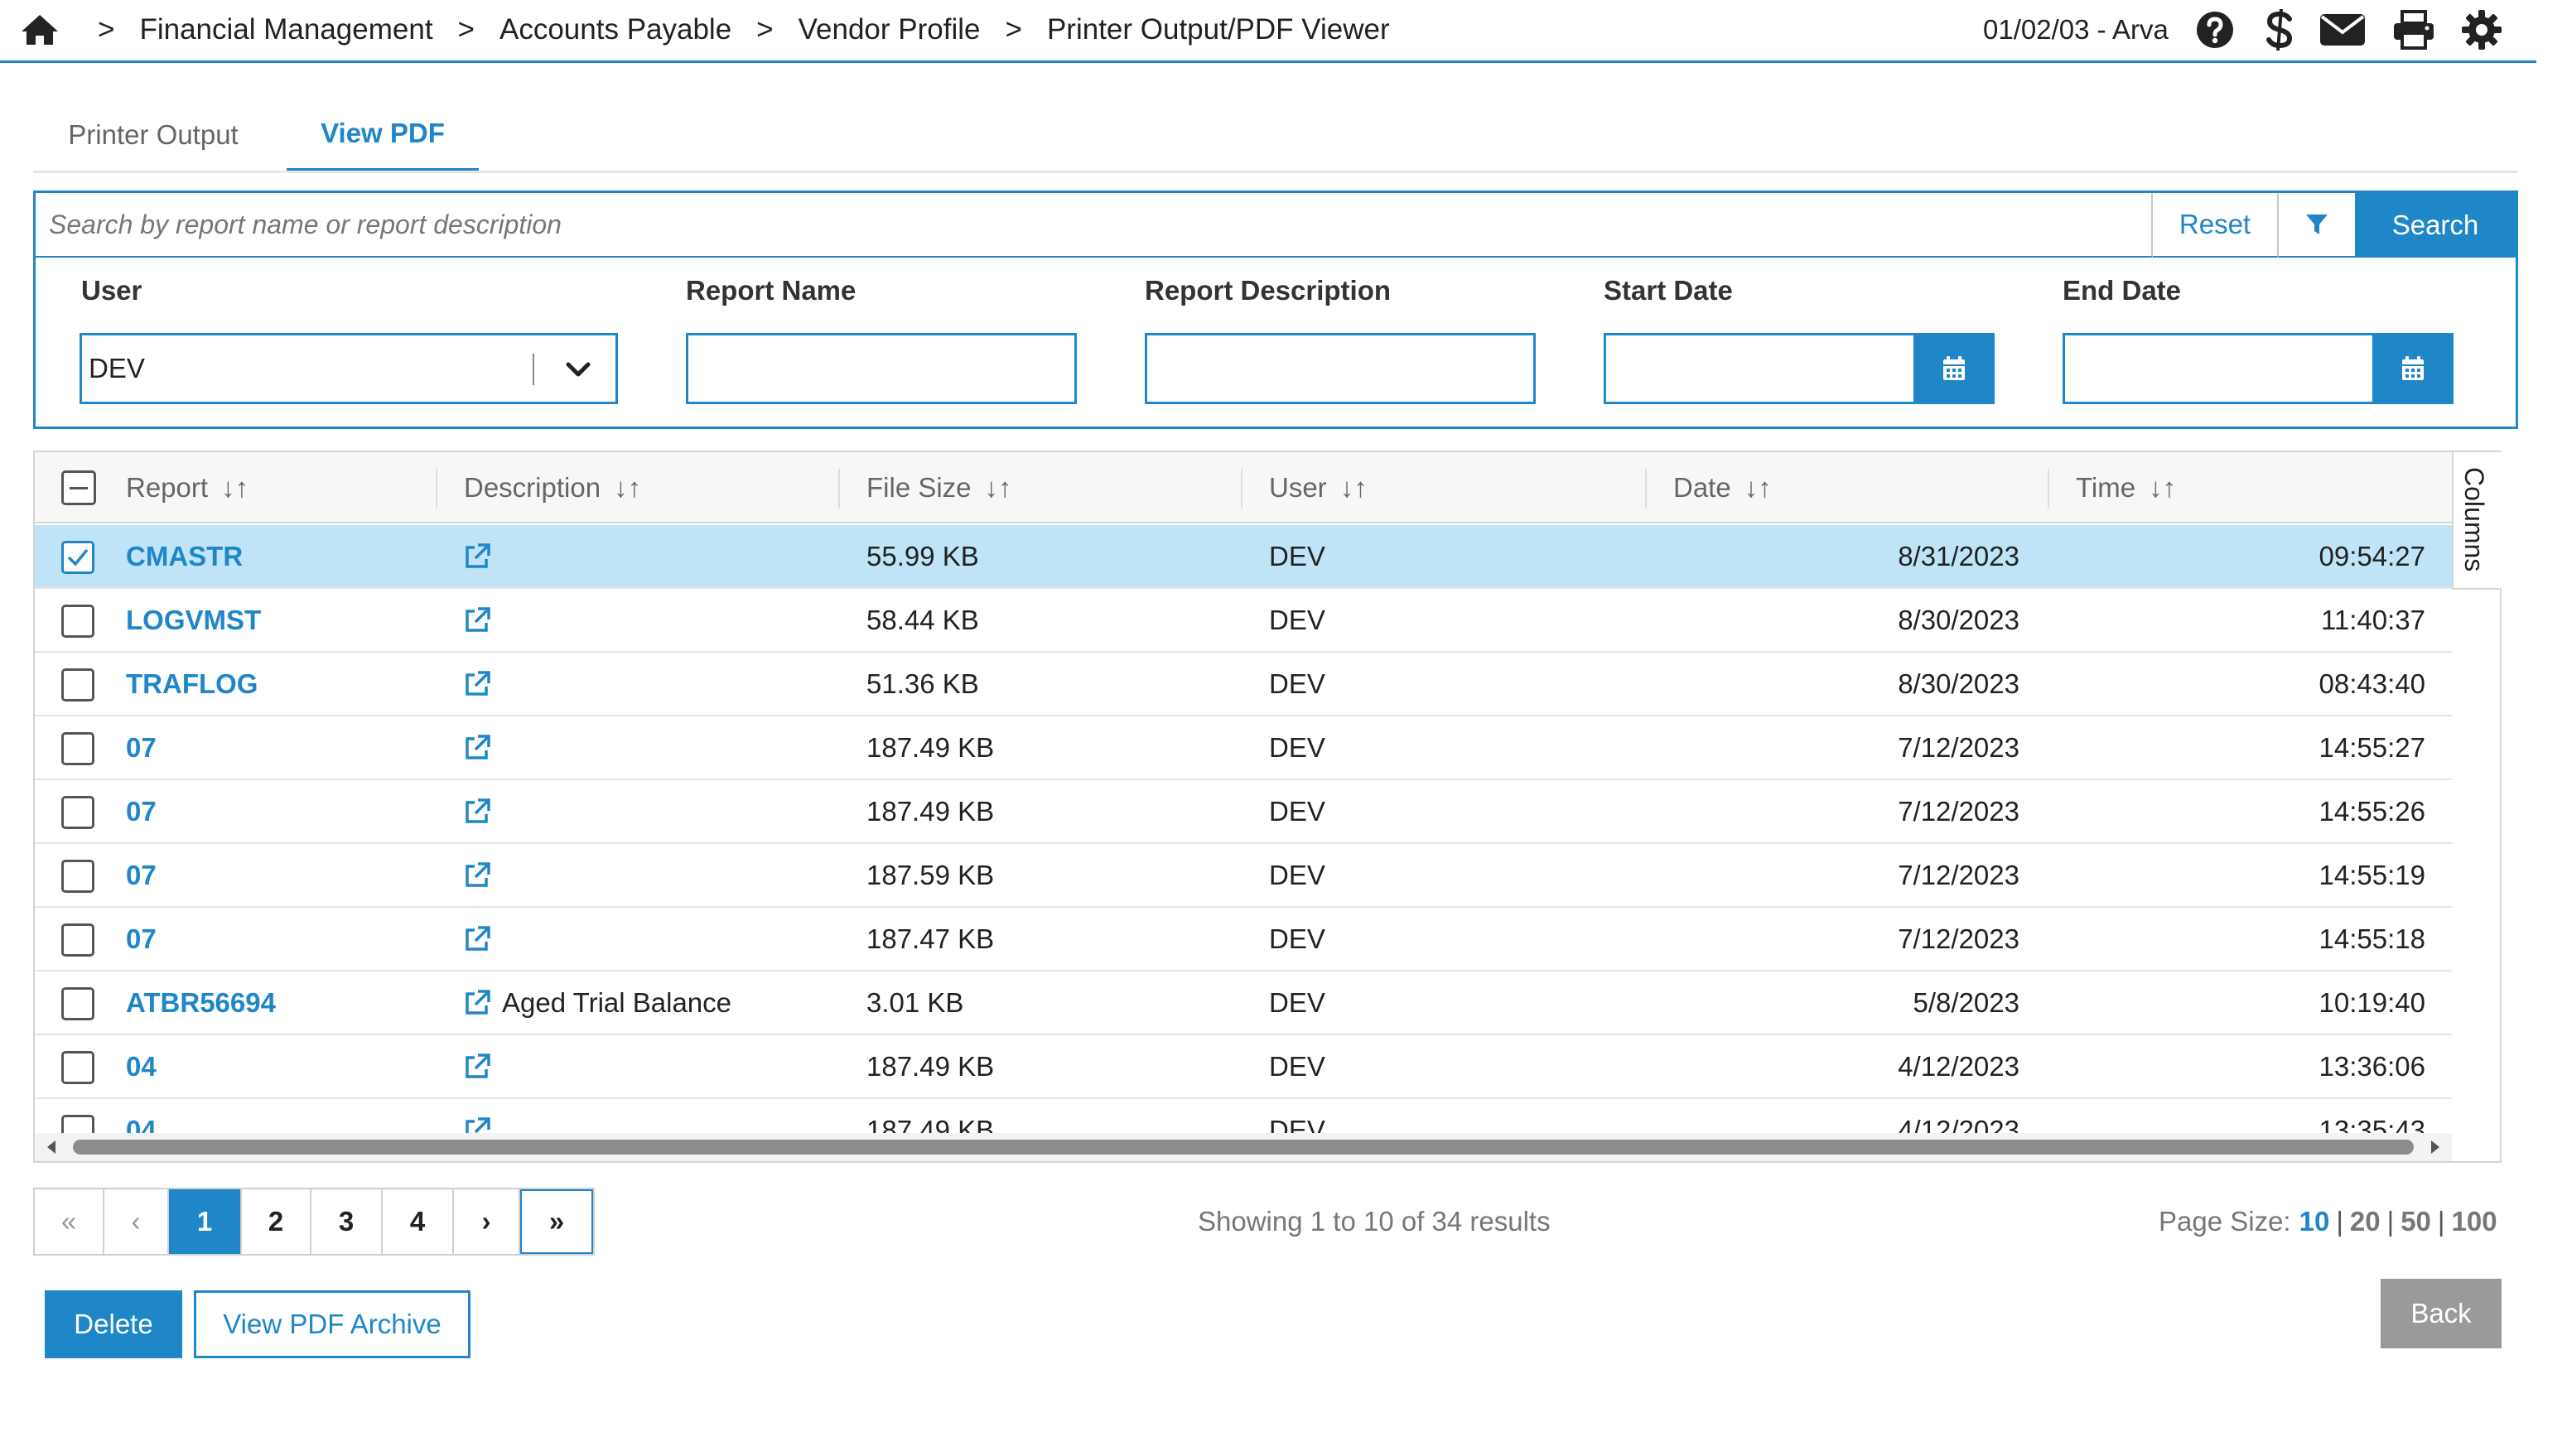 This screenshot has height=1456, width=2567. Describe the element at coordinates (2314, 1221) in the screenshot. I see `page-size-10: 10` at that location.